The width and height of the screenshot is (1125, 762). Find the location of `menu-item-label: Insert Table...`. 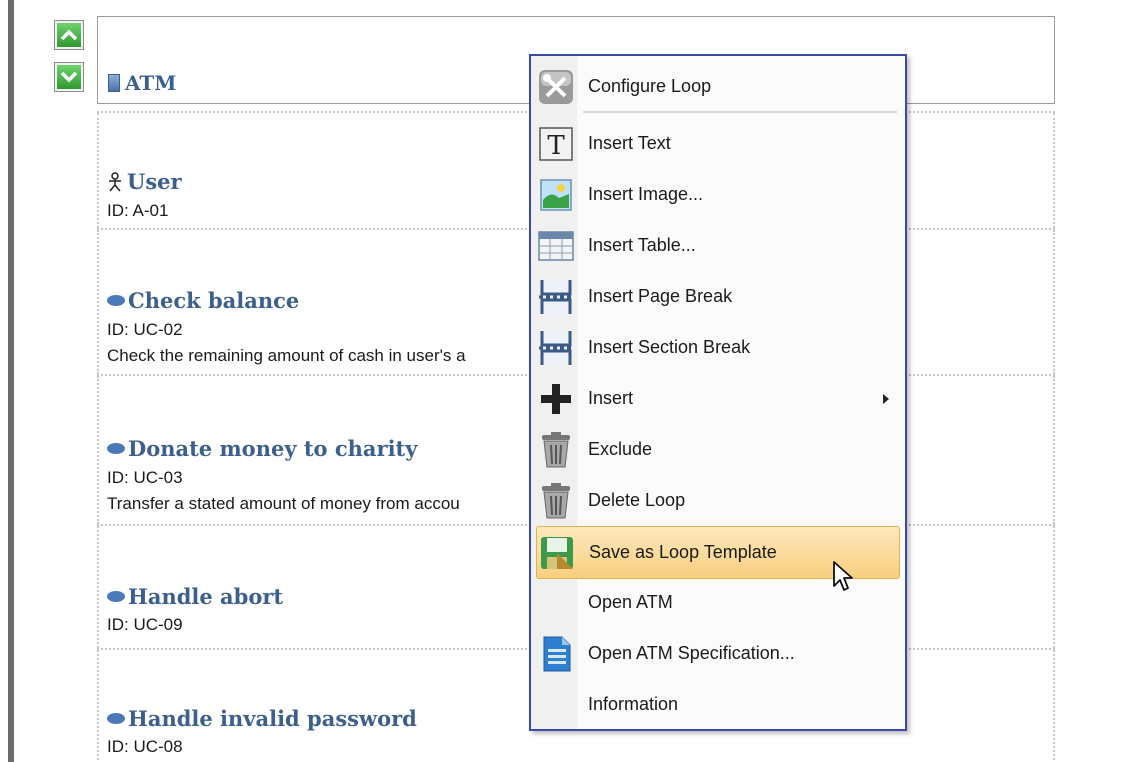

menu-item-label: Insert Table... is located at coordinates (642, 245).